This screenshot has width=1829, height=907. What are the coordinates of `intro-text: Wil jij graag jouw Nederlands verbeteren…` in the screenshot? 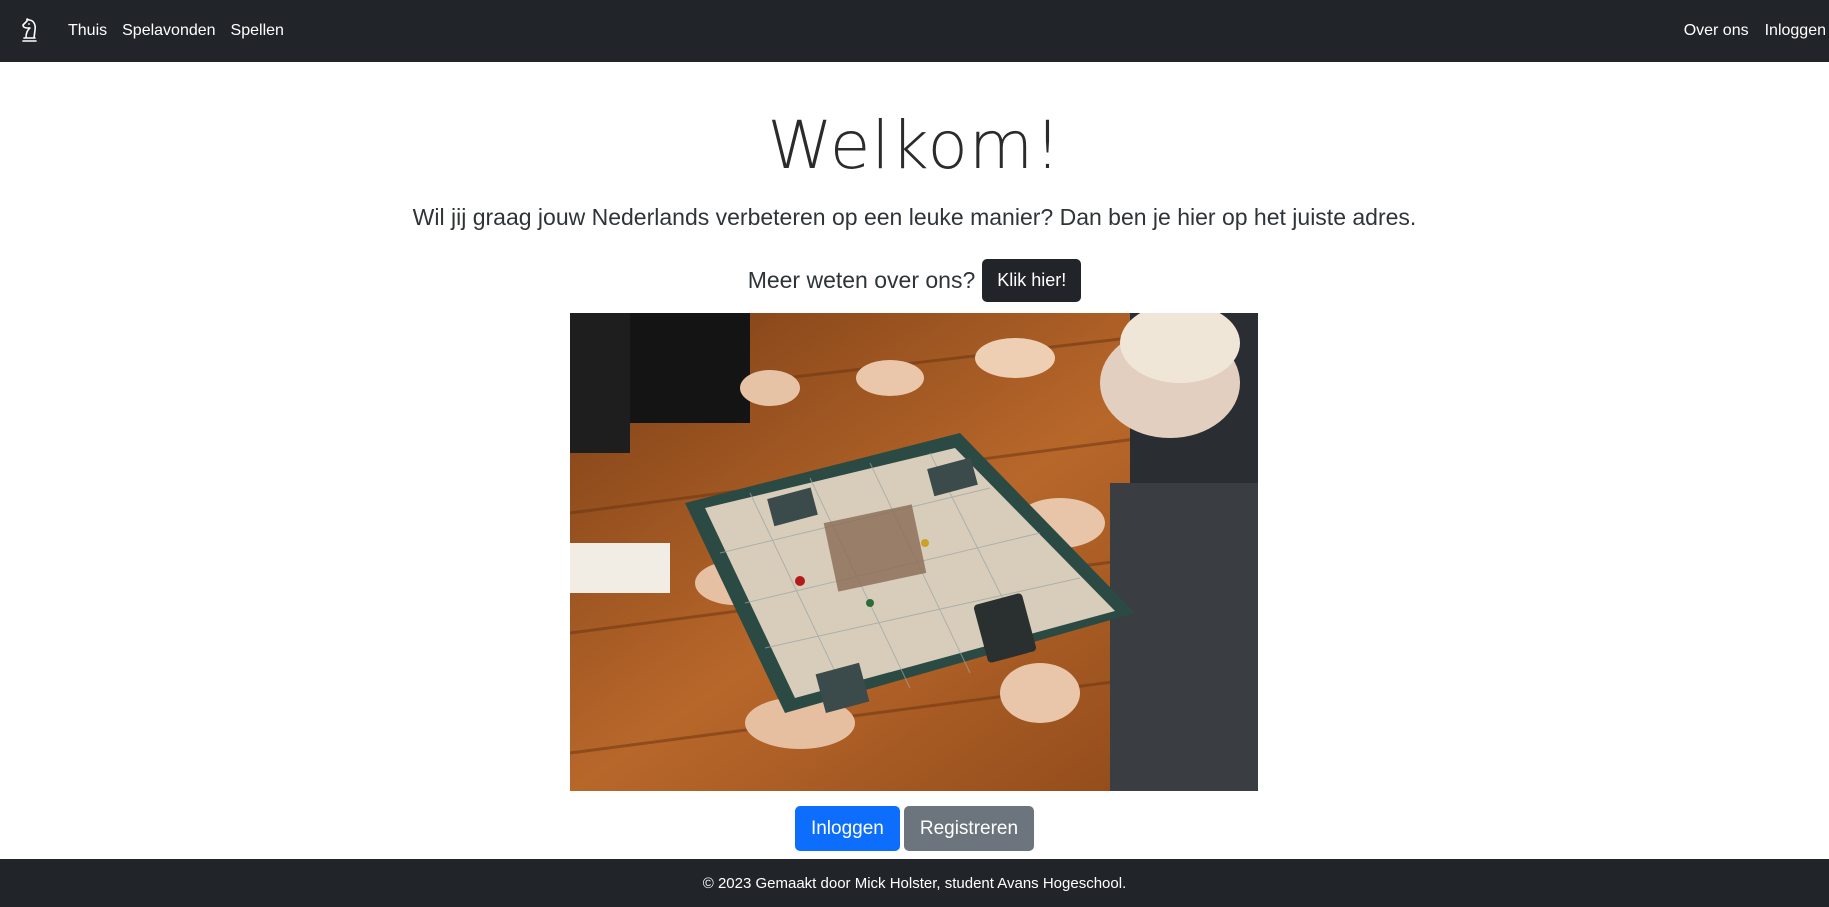 It's located at (914, 217).